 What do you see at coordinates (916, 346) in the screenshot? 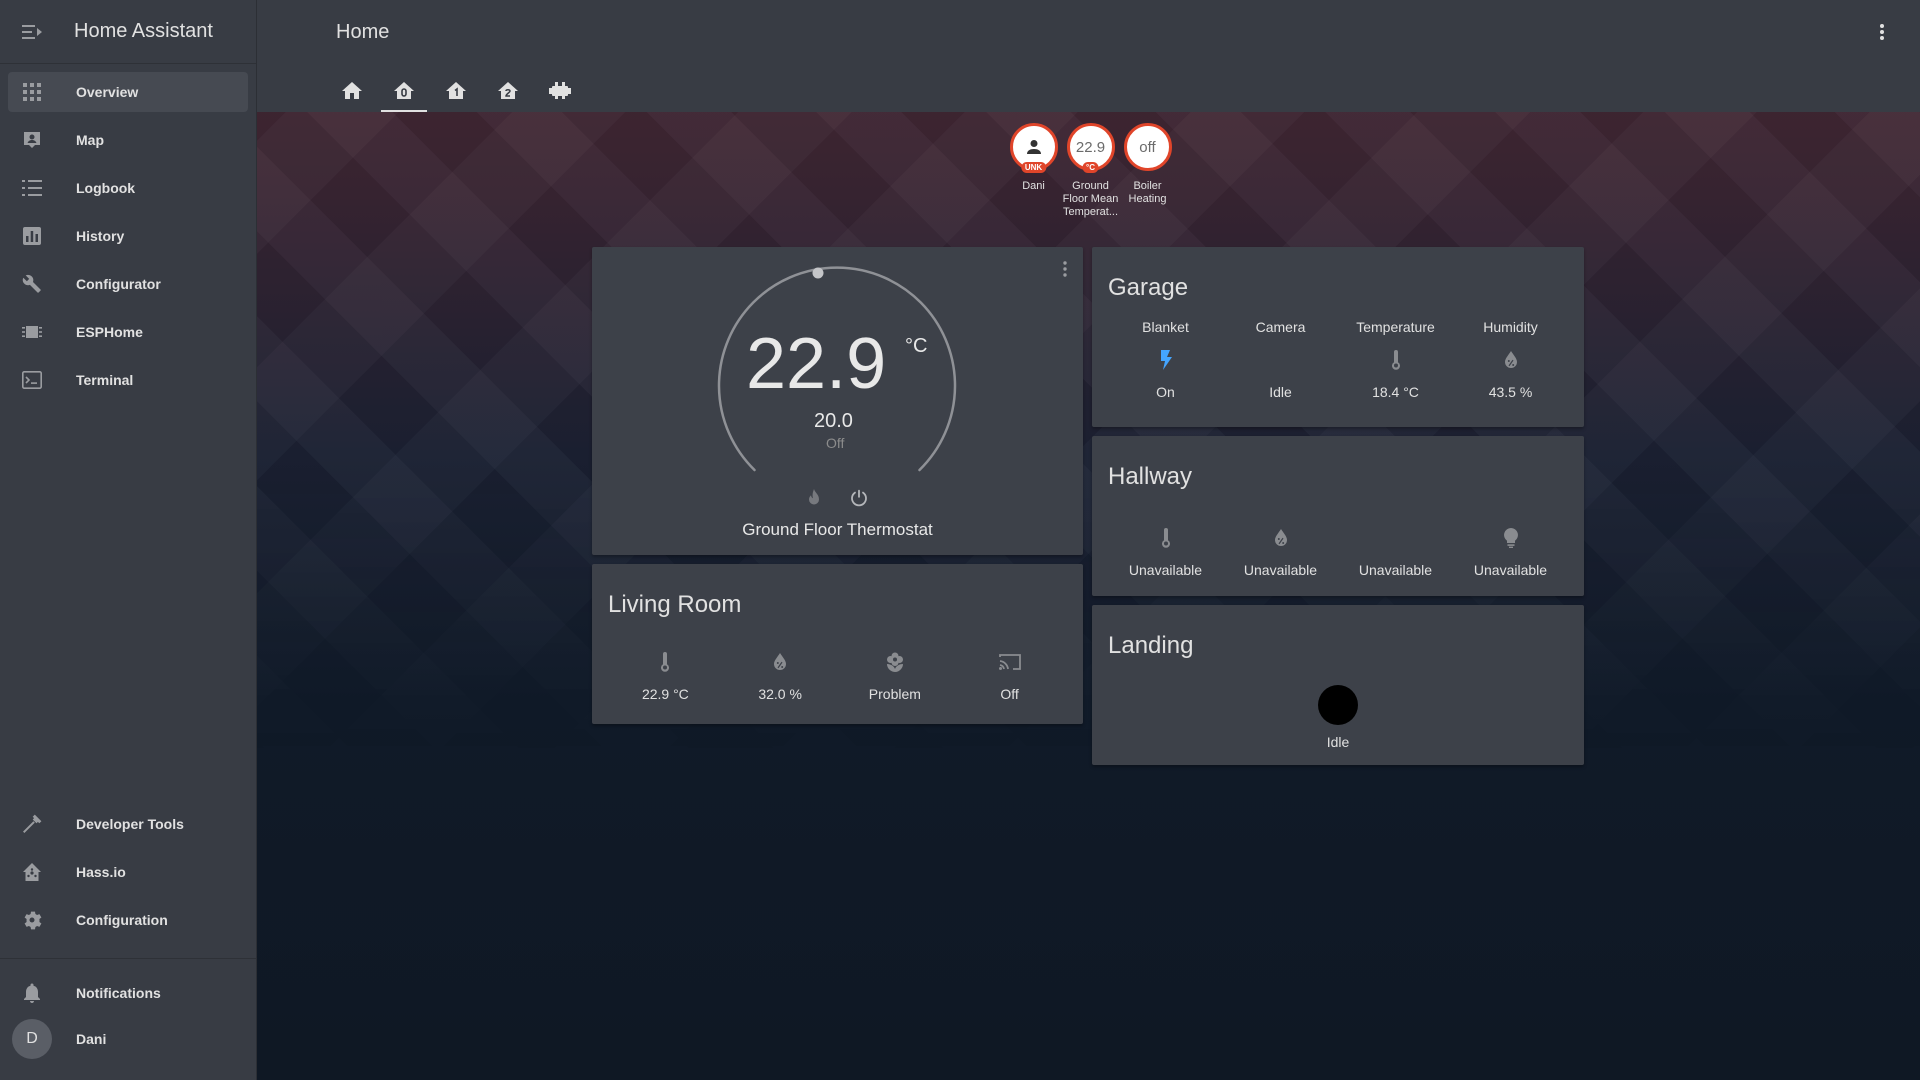
I see `temperature-unit: °C` at bounding box center [916, 346].